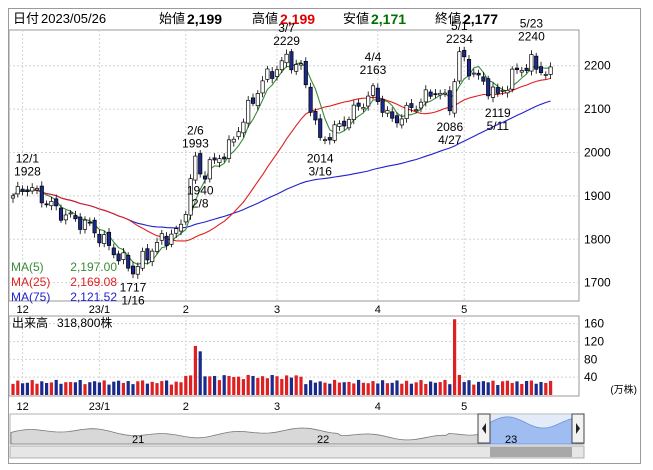  I want to click on date-tick-label: 23/1, so click(99, 310).